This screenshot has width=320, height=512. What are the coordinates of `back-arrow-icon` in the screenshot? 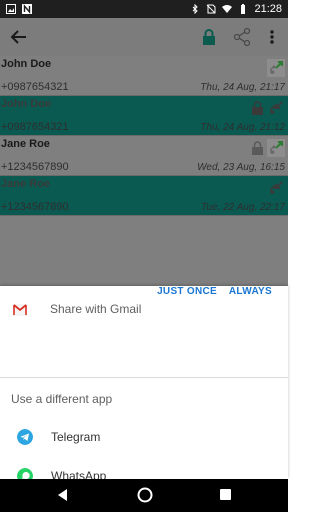 It's located at (19, 37).